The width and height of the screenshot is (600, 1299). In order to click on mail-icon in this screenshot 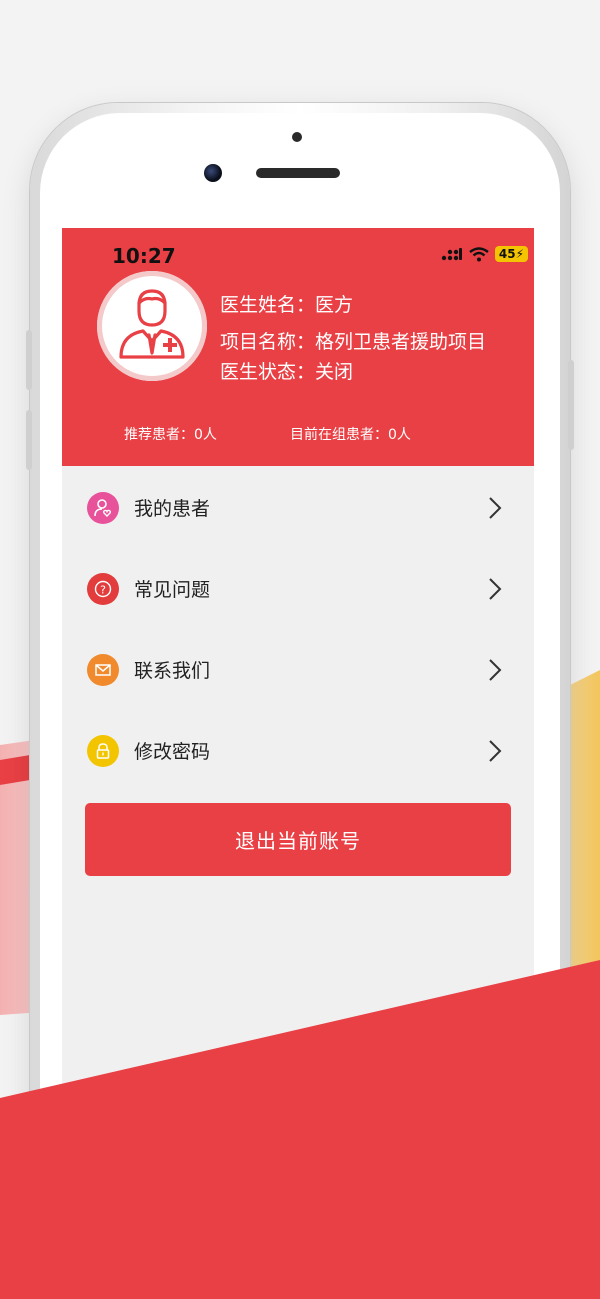, I will do `click(103, 670)`.